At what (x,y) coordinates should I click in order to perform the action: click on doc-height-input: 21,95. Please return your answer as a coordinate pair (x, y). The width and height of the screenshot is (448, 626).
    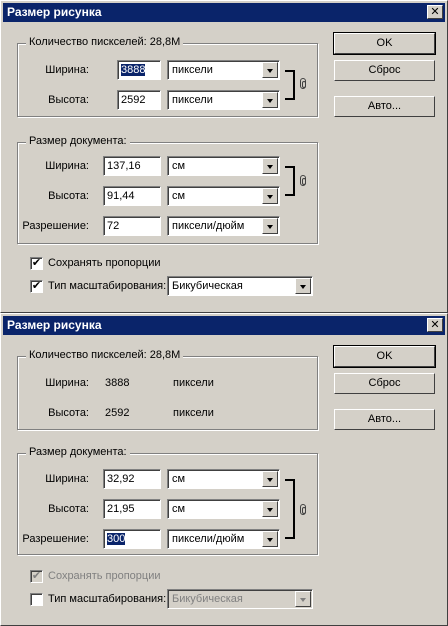
    Looking at the image, I should click on (132, 509).